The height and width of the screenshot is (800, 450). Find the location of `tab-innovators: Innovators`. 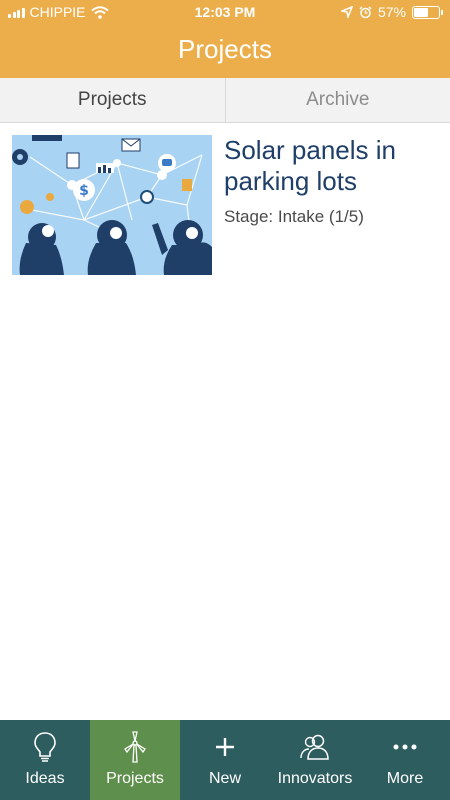

tab-innovators: Innovators is located at coordinates (315, 760).